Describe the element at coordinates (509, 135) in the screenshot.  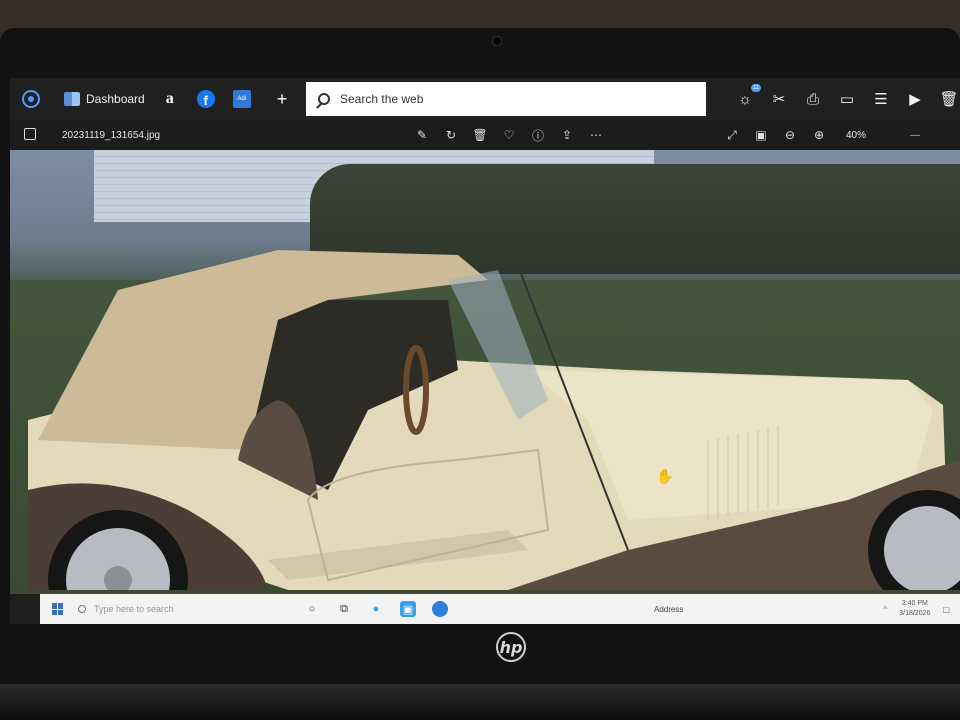
I see `favorite-icon: ♡` at that location.